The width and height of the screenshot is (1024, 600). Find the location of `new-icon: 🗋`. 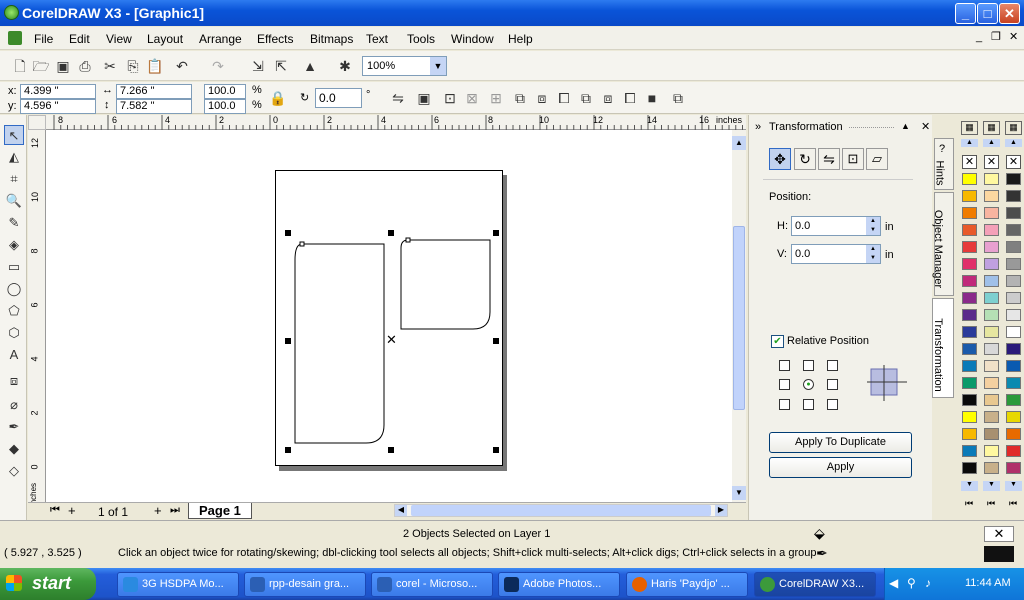

new-icon: 🗋 is located at coordinates (20, 66).